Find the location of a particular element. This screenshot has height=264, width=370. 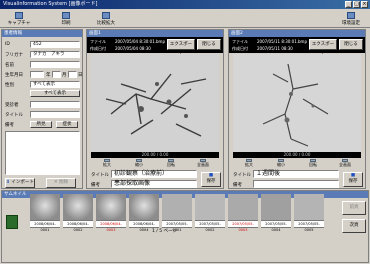

compare-button: 比較拡大 is located at coordinates (106, 18).